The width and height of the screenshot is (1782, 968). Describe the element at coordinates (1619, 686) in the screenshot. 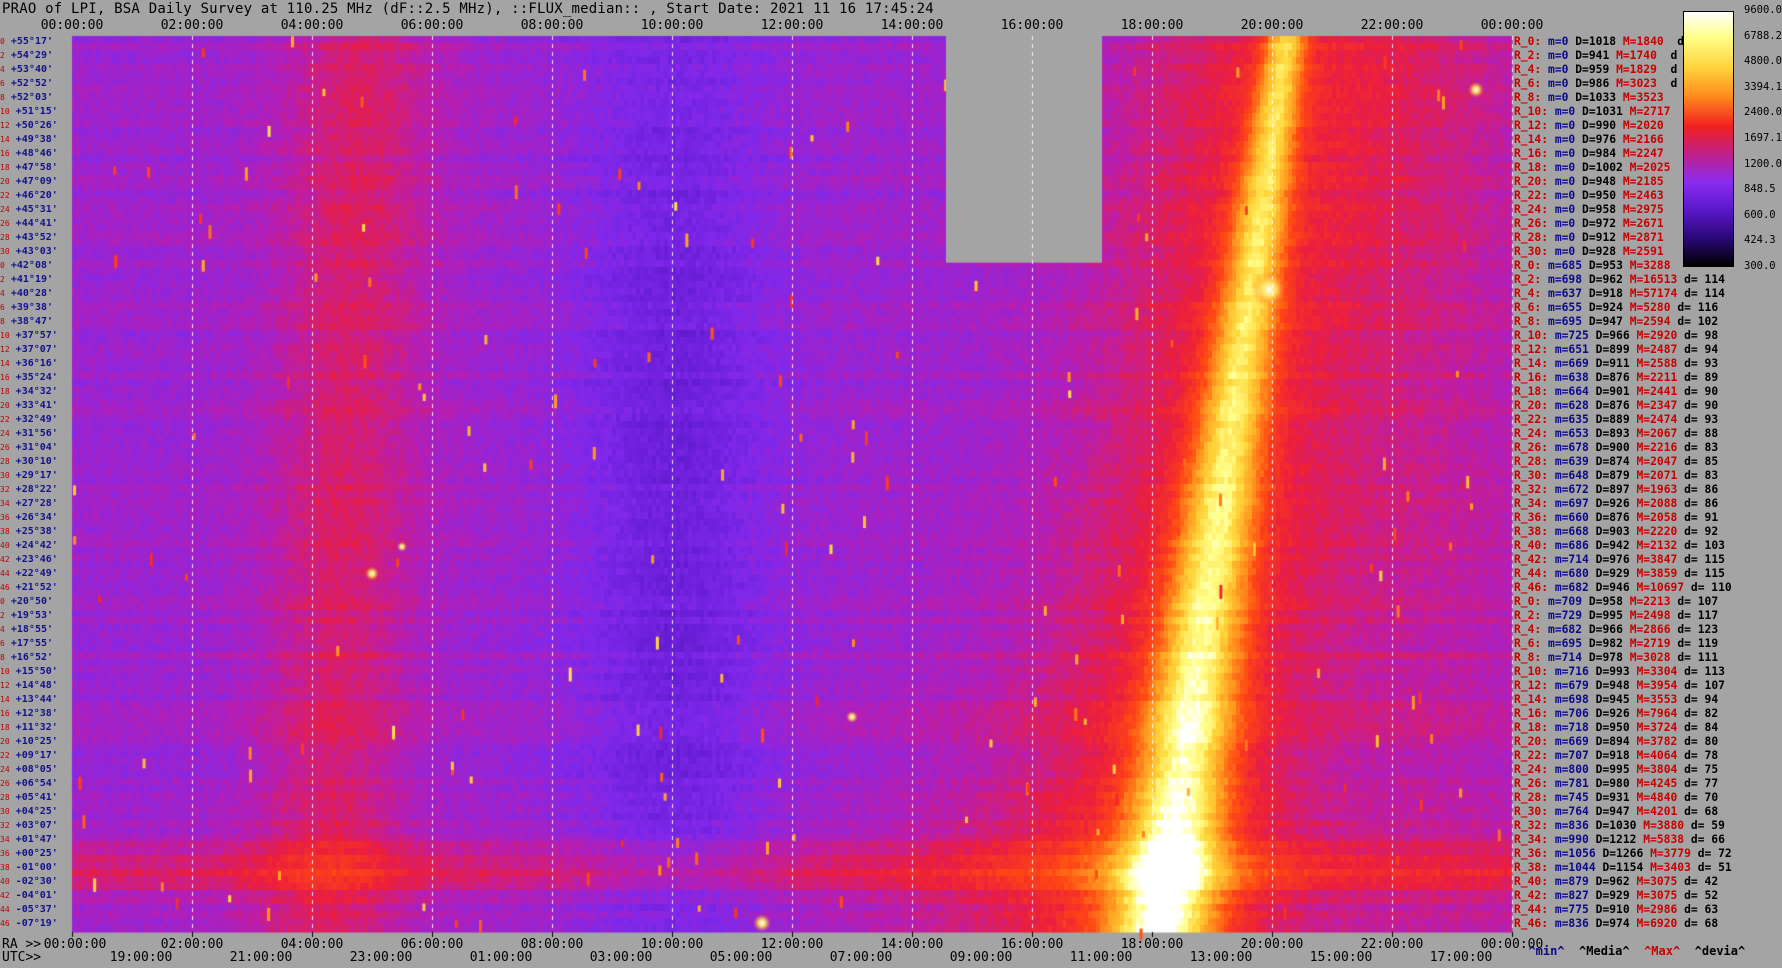

I see `beam-stat-row: R_12: m=679 D=948 M=3954 d= 107` at that location.